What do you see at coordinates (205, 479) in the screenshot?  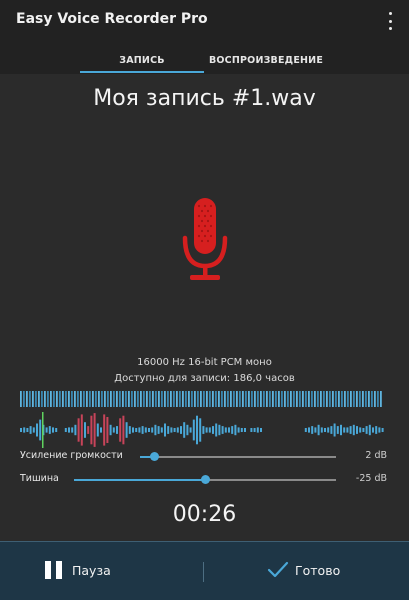 I see `silence-slider-thumb` at bounding box center [205, 479].